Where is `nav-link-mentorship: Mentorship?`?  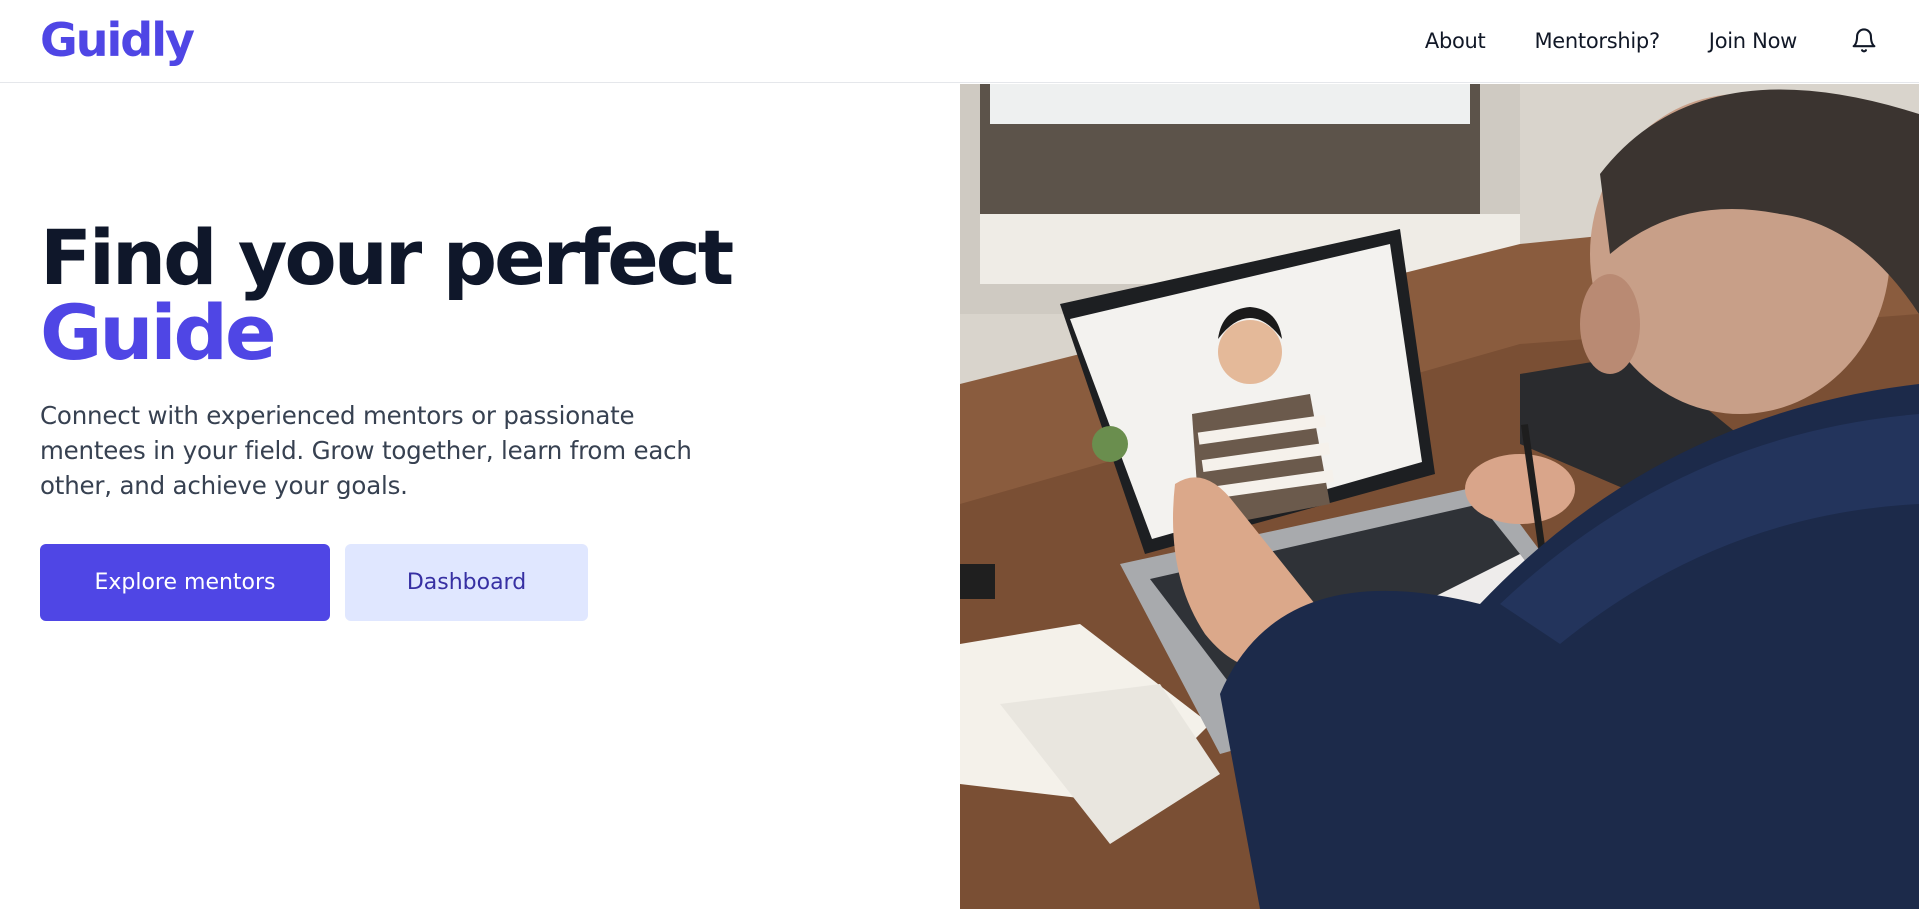 nav-link-mentorship: Mentorship? is located at coordinates (1597, 41).